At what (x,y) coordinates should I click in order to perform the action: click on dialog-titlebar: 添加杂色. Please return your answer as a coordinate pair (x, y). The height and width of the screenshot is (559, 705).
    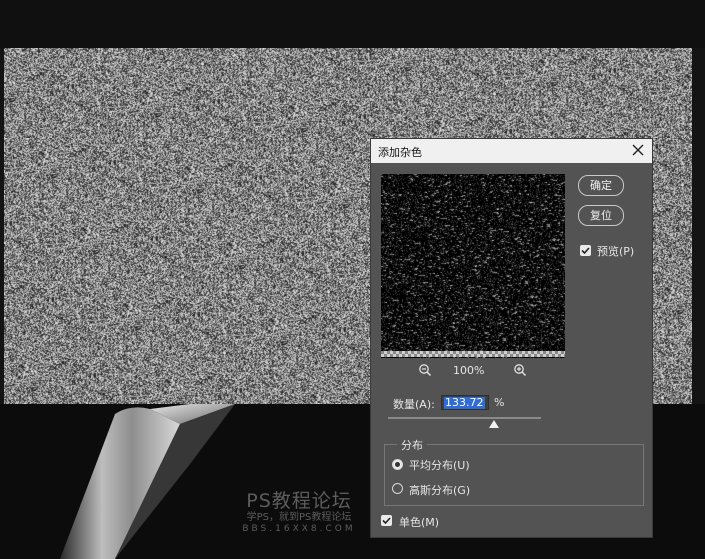
    Looking at the image, I should click on (511, 151).